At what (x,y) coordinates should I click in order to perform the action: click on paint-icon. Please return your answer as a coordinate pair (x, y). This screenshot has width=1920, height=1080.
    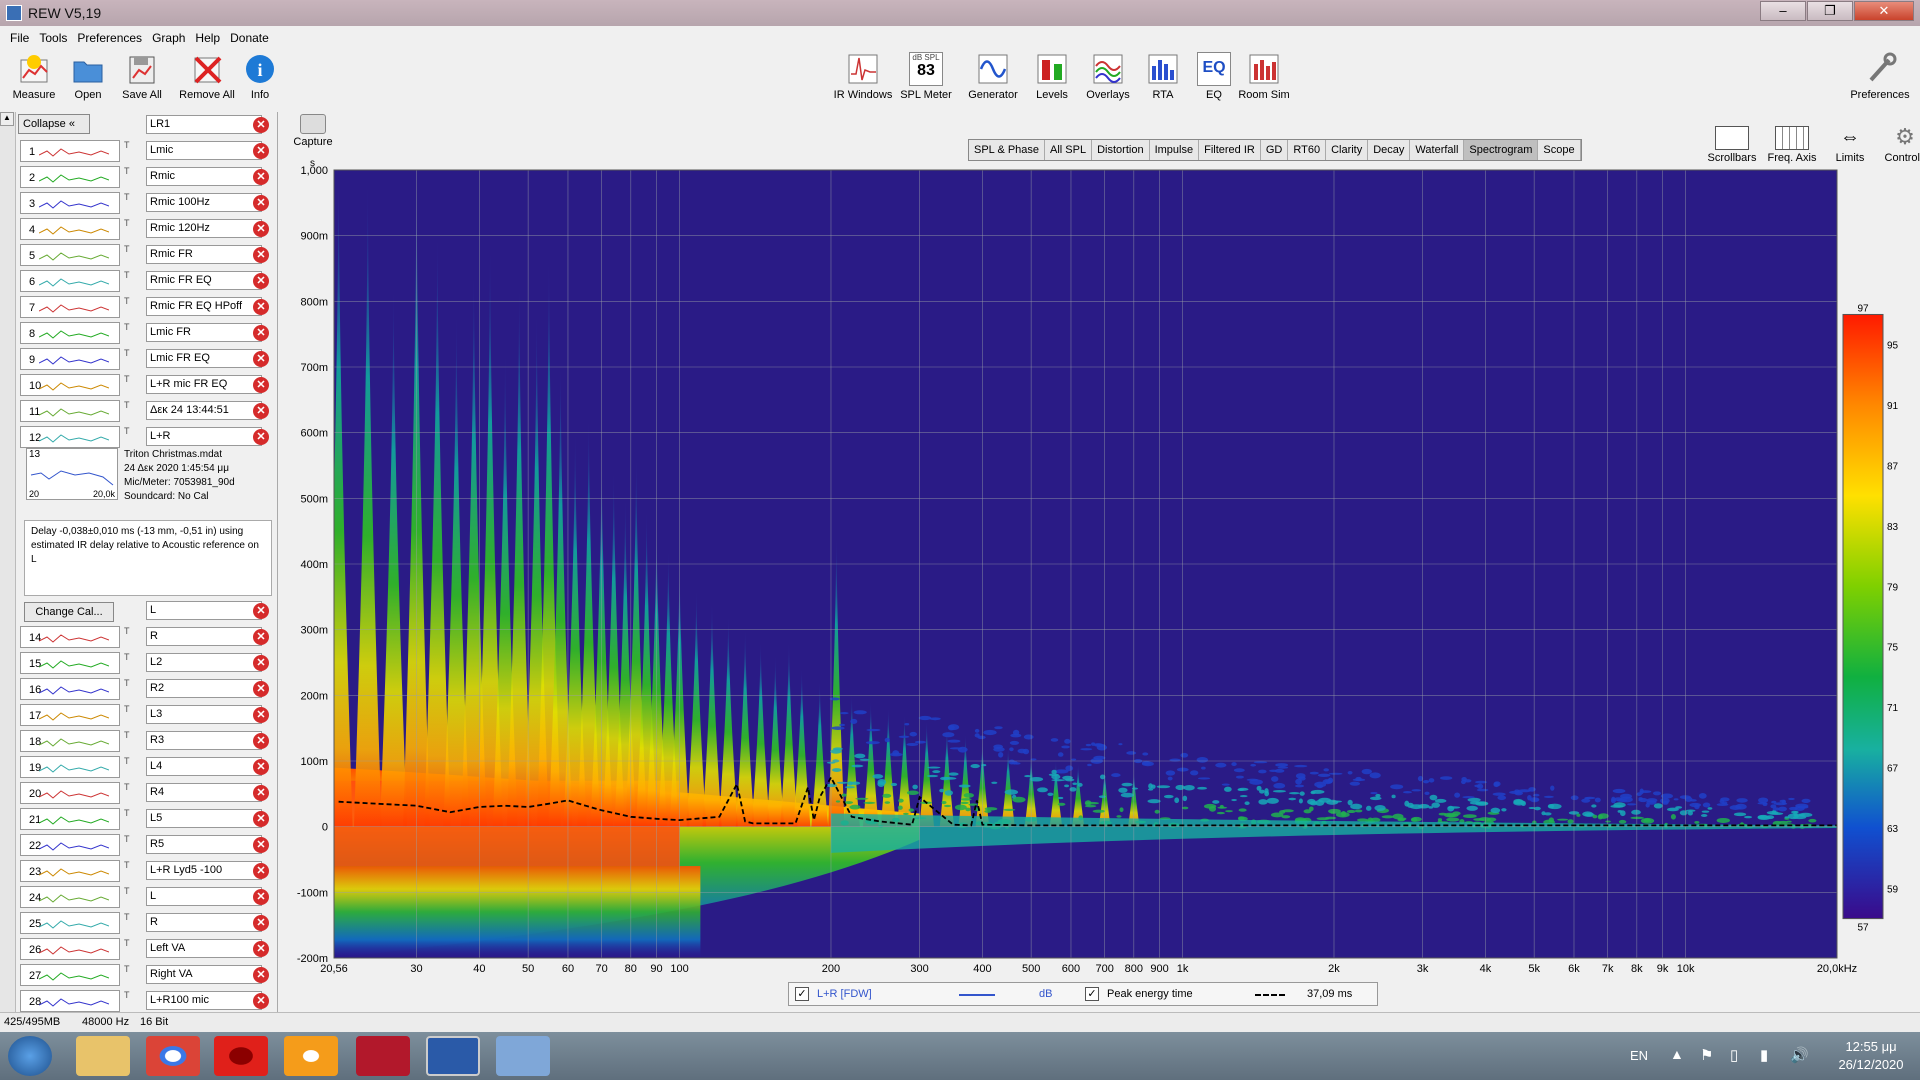
    Looking at the image, I should click on (523, 1056).